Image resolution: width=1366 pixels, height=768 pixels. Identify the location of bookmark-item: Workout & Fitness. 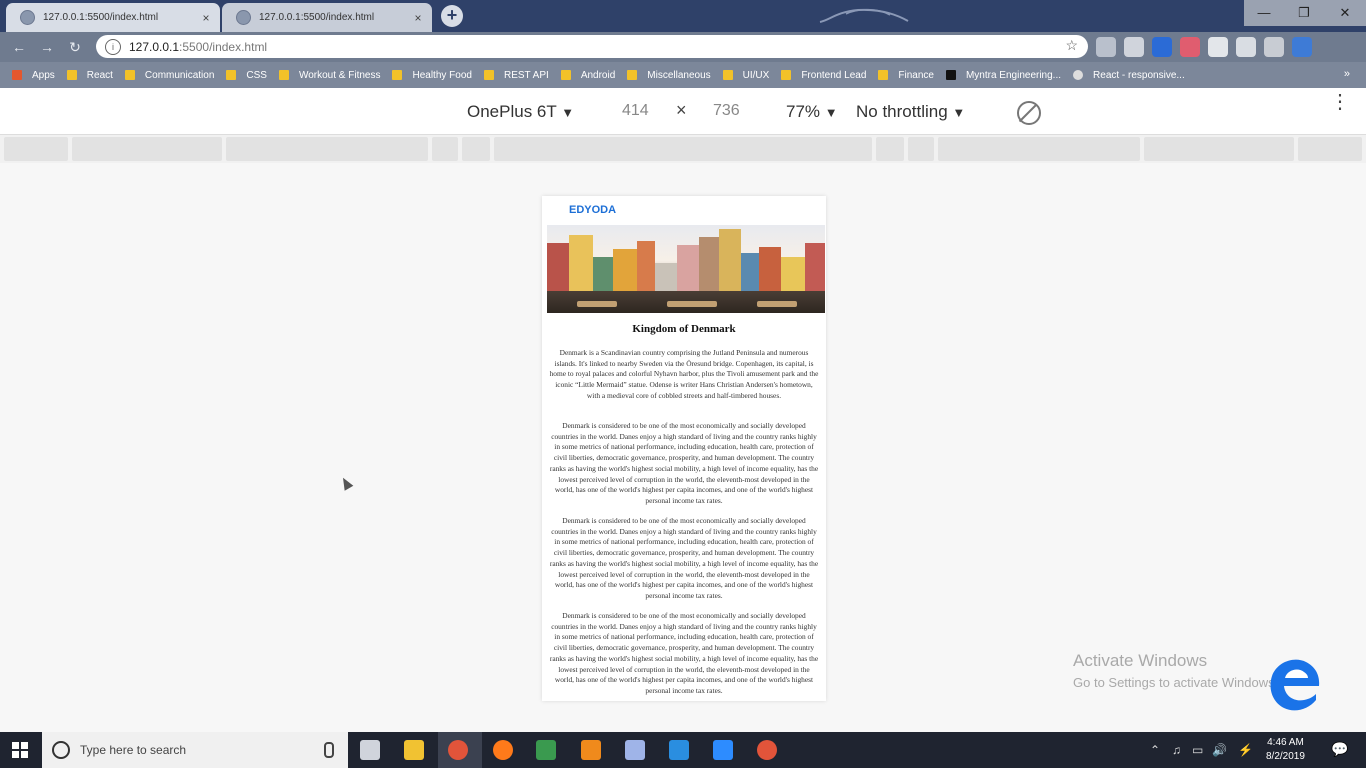
(329, 75).